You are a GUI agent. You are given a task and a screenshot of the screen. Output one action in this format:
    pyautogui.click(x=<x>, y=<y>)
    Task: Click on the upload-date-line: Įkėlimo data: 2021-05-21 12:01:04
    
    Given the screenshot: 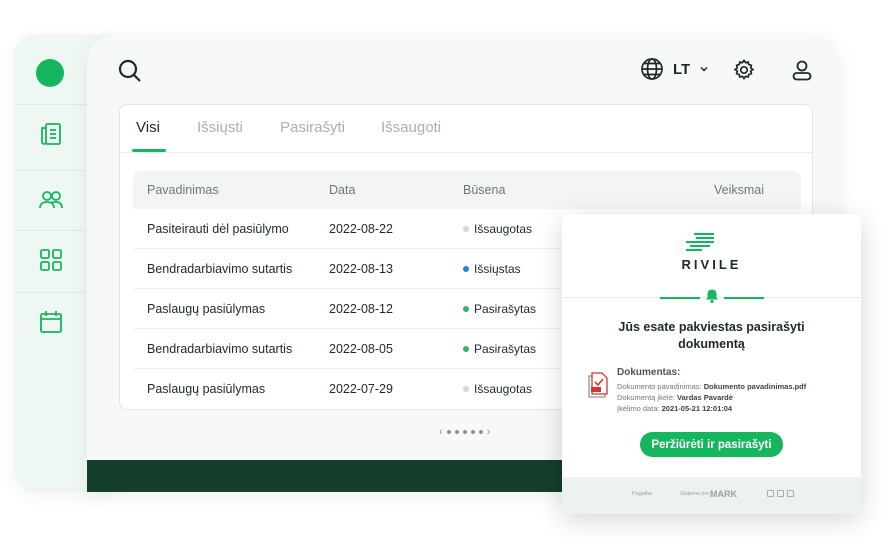 What is the action you would take?
    pyautogui.click(x=674, y=408)
    